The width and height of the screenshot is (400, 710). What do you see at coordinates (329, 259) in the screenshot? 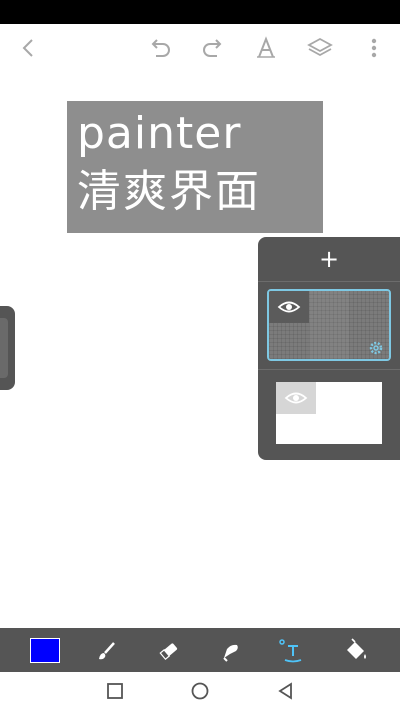
I see `add-layer-button: +` at bounding box center [329, 259].